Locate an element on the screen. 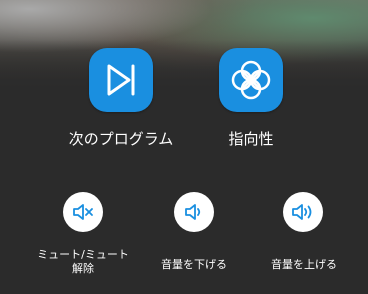  volume-down-button is located at coordinates (194, 212).